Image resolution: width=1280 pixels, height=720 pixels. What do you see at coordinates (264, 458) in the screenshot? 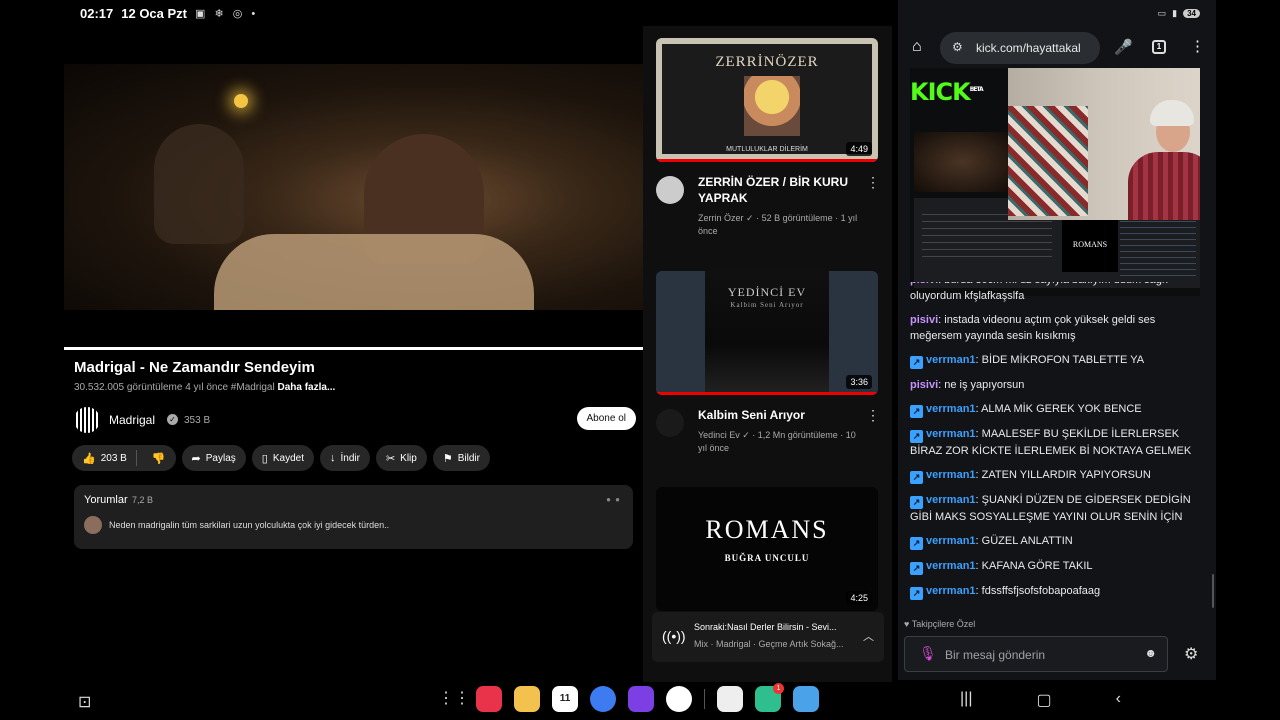
I see `bookmark-icon: ▯` at bounding box center [264, 458].